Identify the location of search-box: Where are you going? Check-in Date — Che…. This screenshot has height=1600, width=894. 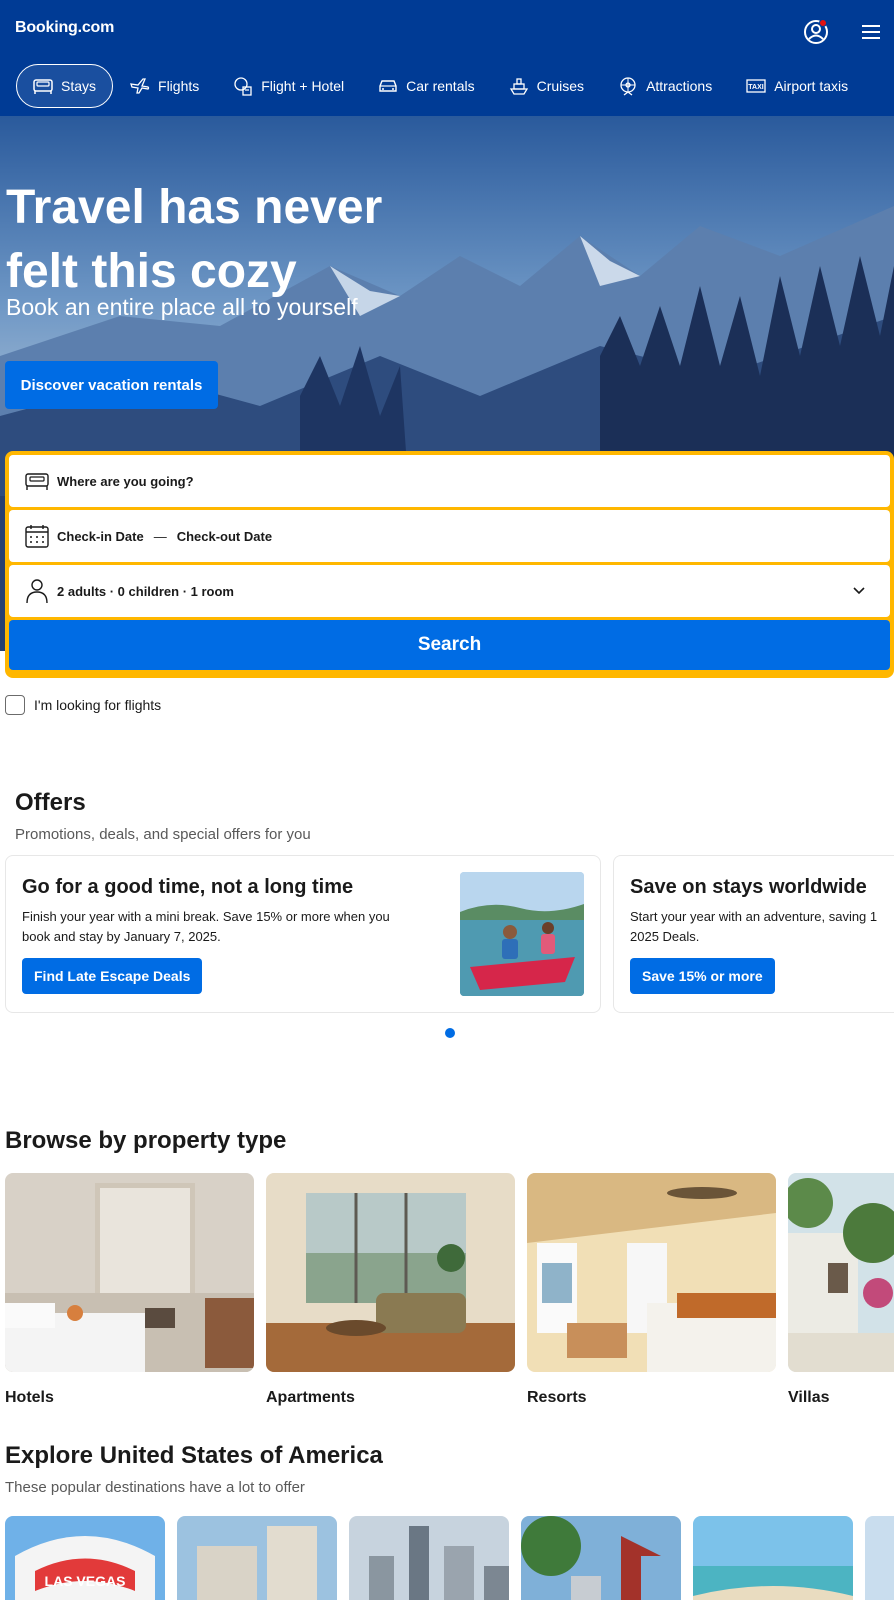
(449, 564).